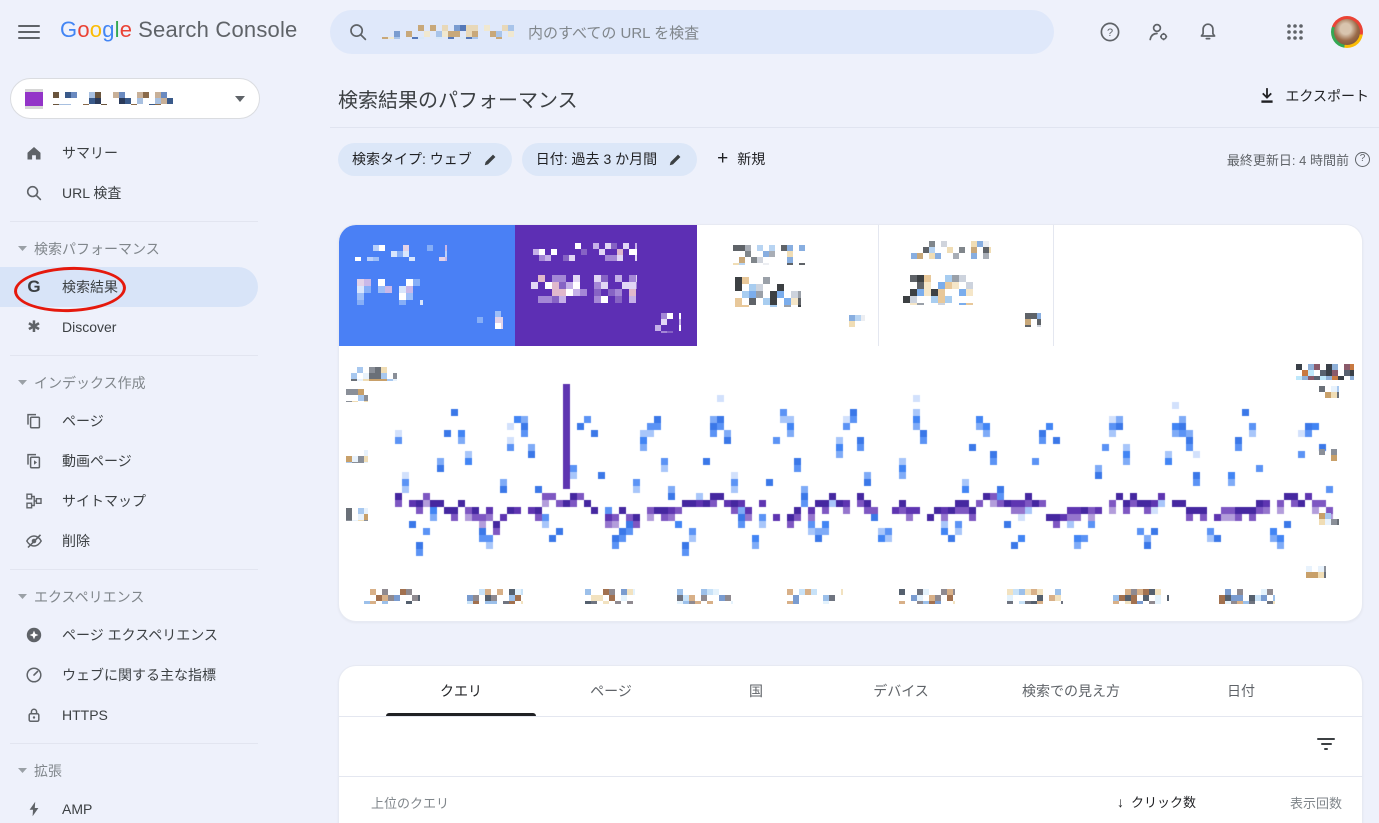  What do you see at coordinates (150, 541) in the screenshot?
I see `sidebar-item-removals: 削除` at bounding box center [150, 541].